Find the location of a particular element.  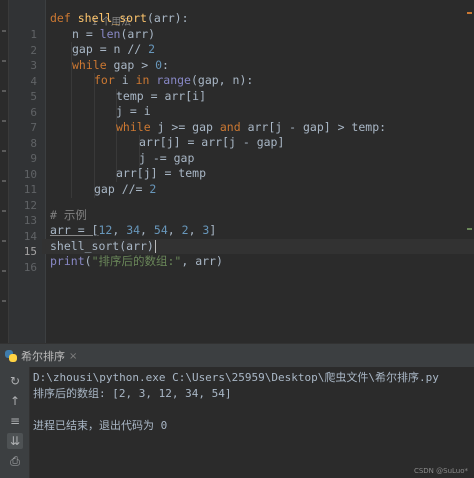

code-line: gap = n // 2 is located at coordinates (114, 49).